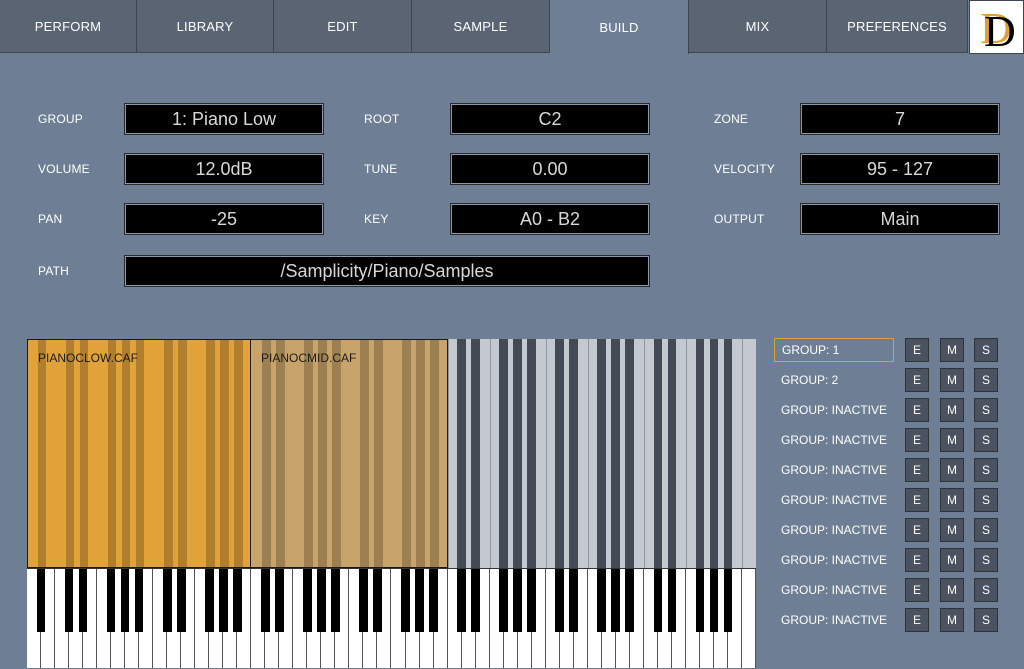  What do you see at coordinates (343, 26) in the screenshot?
I see `tab-edit: EDIT` at bounding box center [343, 26].